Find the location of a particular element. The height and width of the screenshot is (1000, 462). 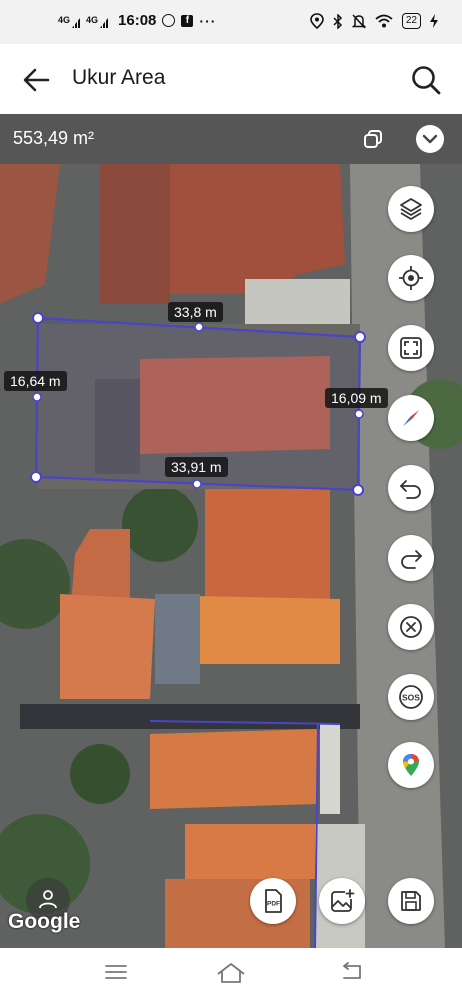

page-title: Ukur Area is located at coordinates (119, 77).